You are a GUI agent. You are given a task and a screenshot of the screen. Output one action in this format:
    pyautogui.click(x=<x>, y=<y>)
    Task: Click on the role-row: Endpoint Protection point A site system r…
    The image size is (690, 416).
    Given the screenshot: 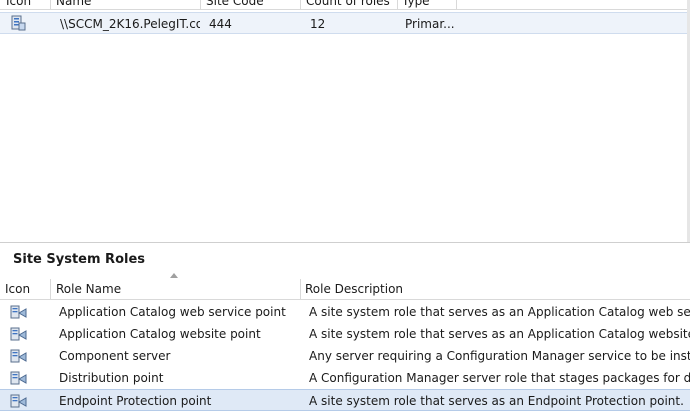 What is the action you would take?
    pyautogui.click(x=345, y=400)
    